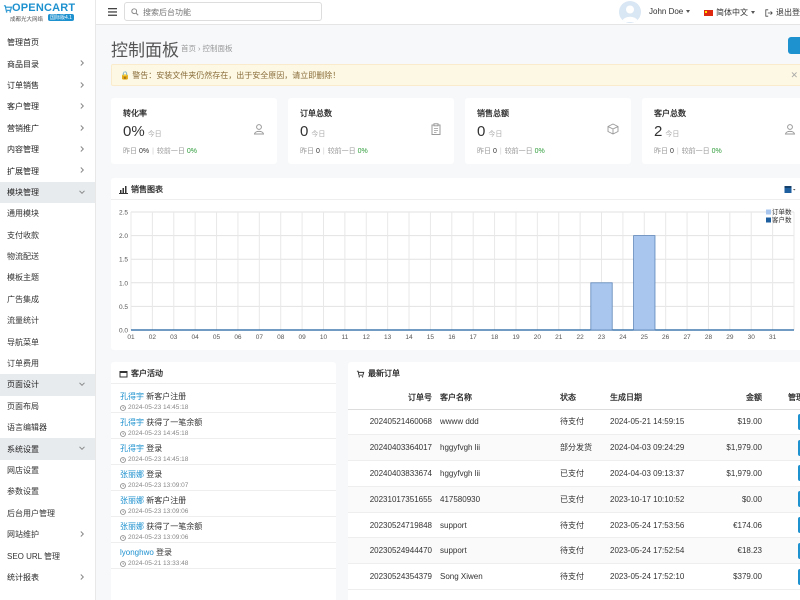 This screenshot has width=800, height=600. Describe the element at coordinates (47, 299) in the screenshot. I see `sidebar-item: 广告集成` at that location.